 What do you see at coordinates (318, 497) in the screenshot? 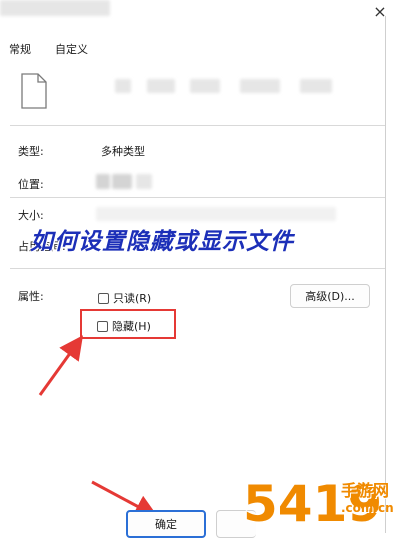
I see `watermark-logo: 5419 手游网 .com.cn` at bounding box center [318, 497].